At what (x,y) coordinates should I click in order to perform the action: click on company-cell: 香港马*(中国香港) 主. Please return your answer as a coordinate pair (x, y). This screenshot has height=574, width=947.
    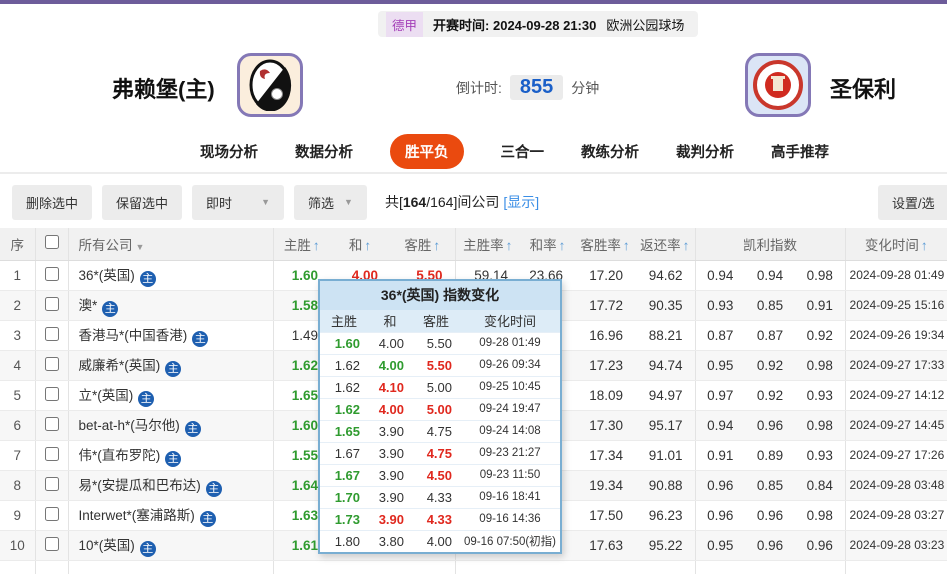
    Looking at the image, I should click on (171, 335).